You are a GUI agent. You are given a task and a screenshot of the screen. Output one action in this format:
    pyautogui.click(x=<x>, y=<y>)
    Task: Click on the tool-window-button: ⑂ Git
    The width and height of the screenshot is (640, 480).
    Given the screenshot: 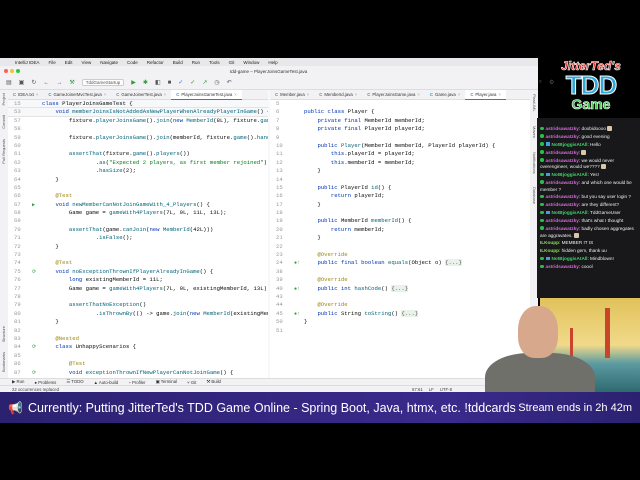 What is the action you would take?
    pyautogui.click(x=191, y=382)
    